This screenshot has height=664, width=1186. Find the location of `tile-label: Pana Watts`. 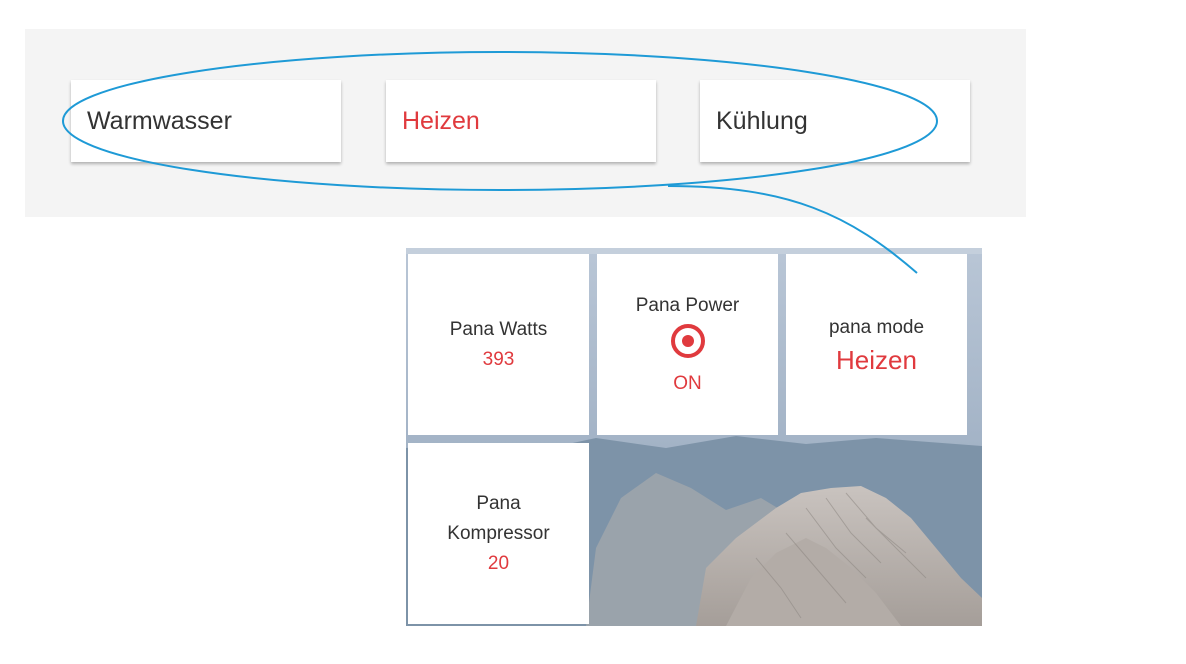

tile-label: Pana Watts is located at coordinates (498, 329).